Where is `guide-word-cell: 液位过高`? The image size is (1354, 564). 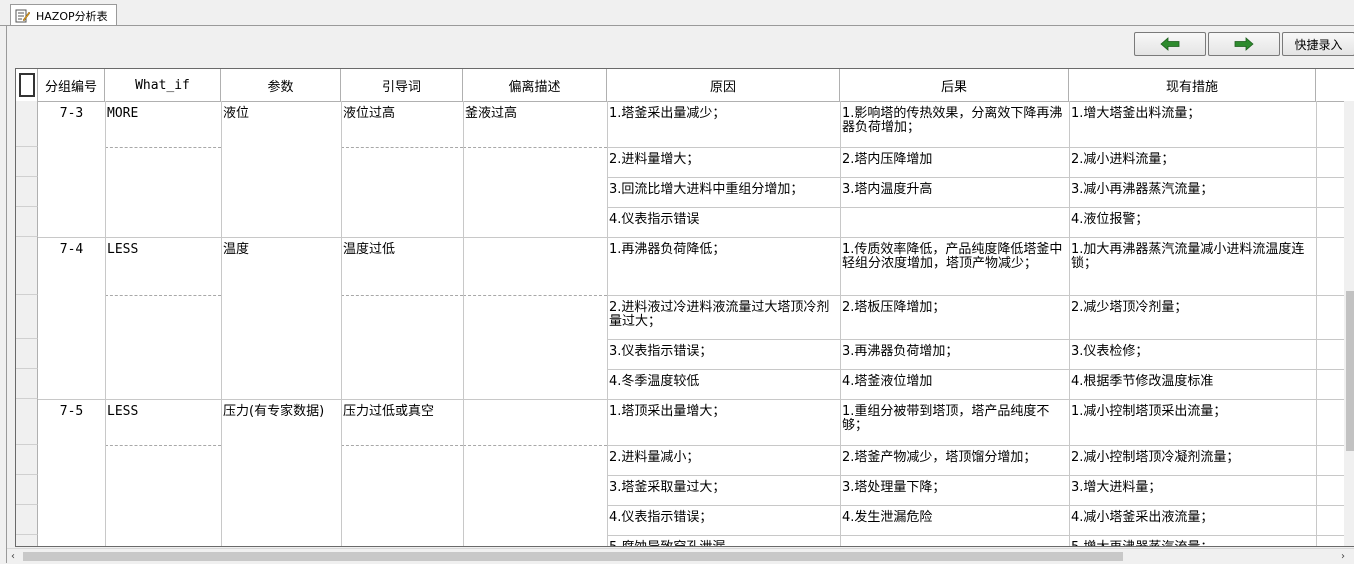
guide-word-cell: 液位过高 is located at coordinates (402, 124).